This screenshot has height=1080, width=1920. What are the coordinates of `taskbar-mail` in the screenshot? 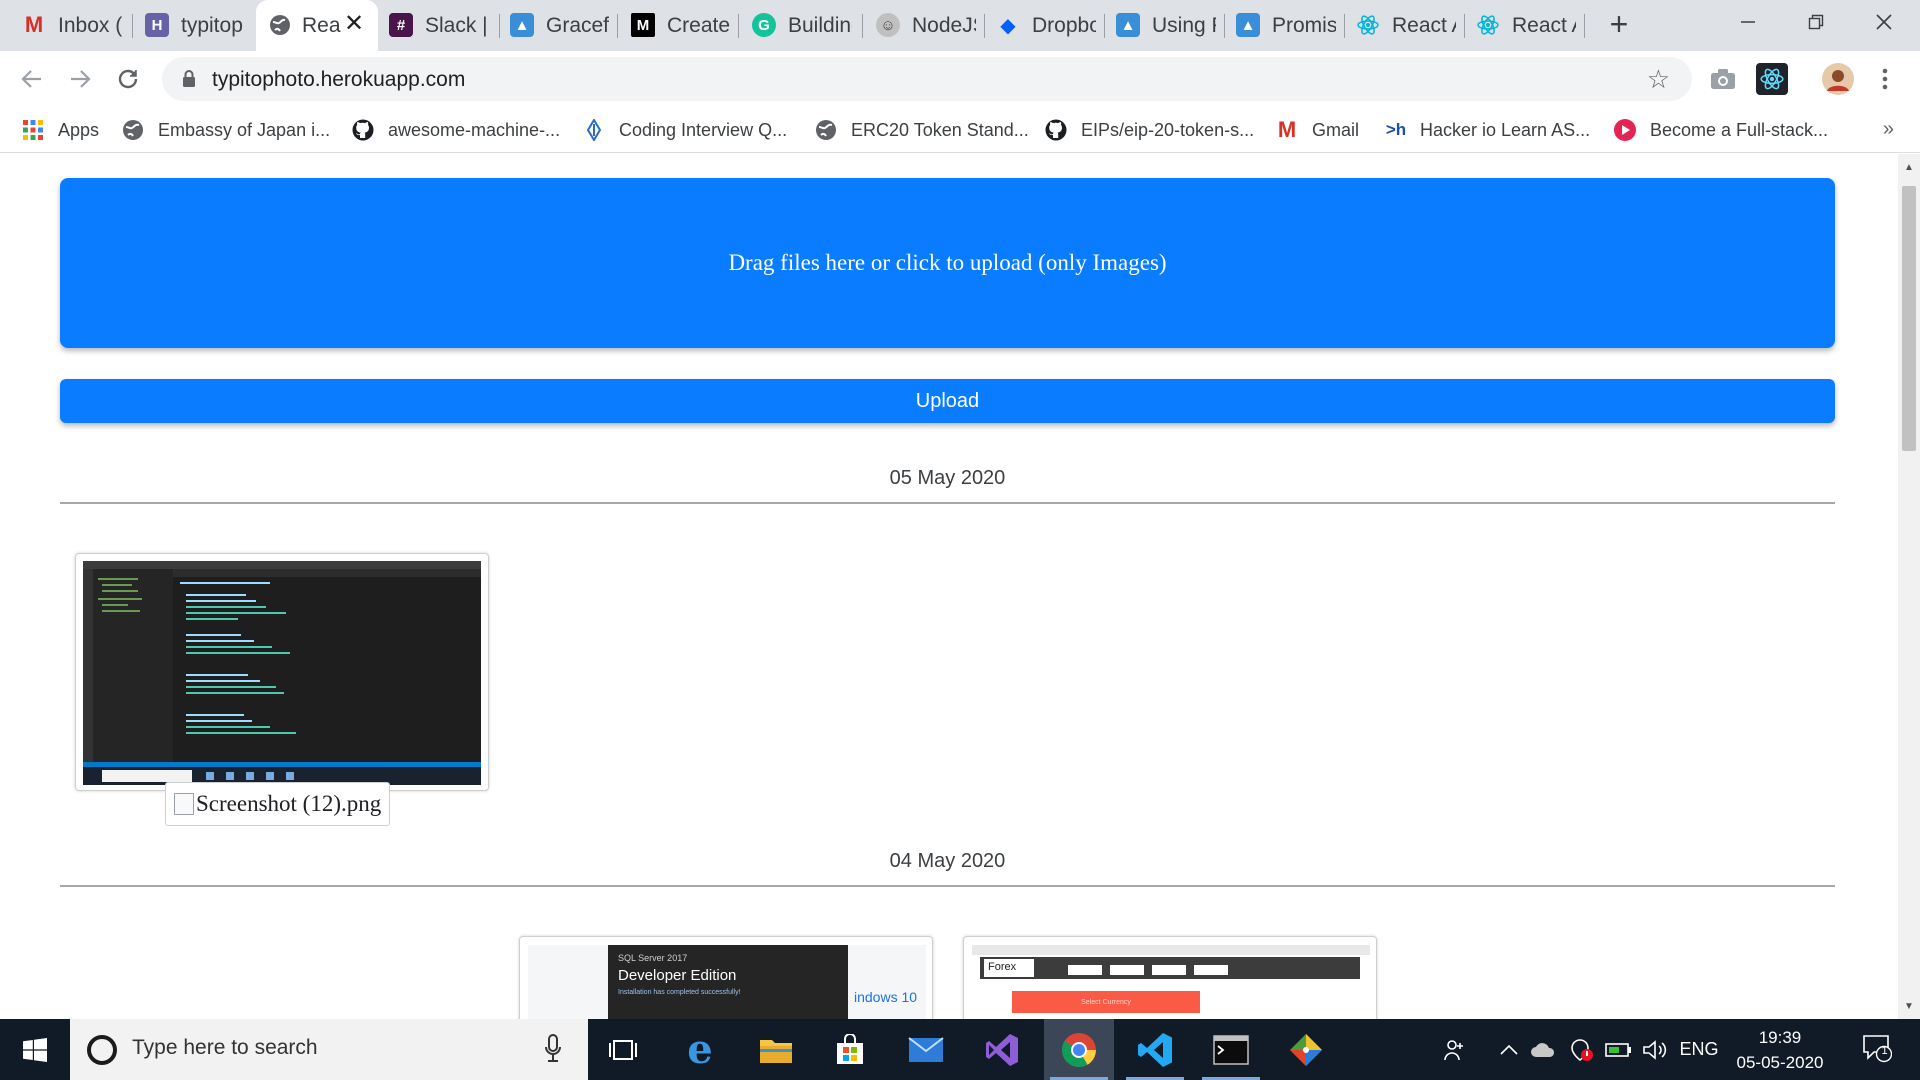 It's located at (926, 1049).